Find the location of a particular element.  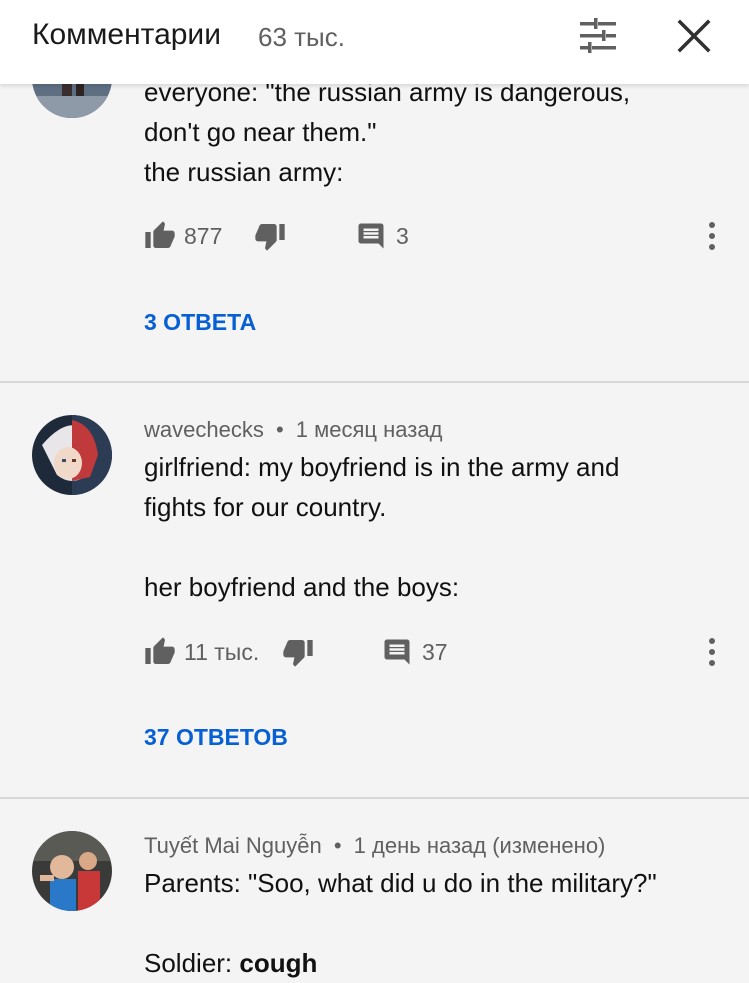

reply-button: 37 is located at coordinates (415, 652).